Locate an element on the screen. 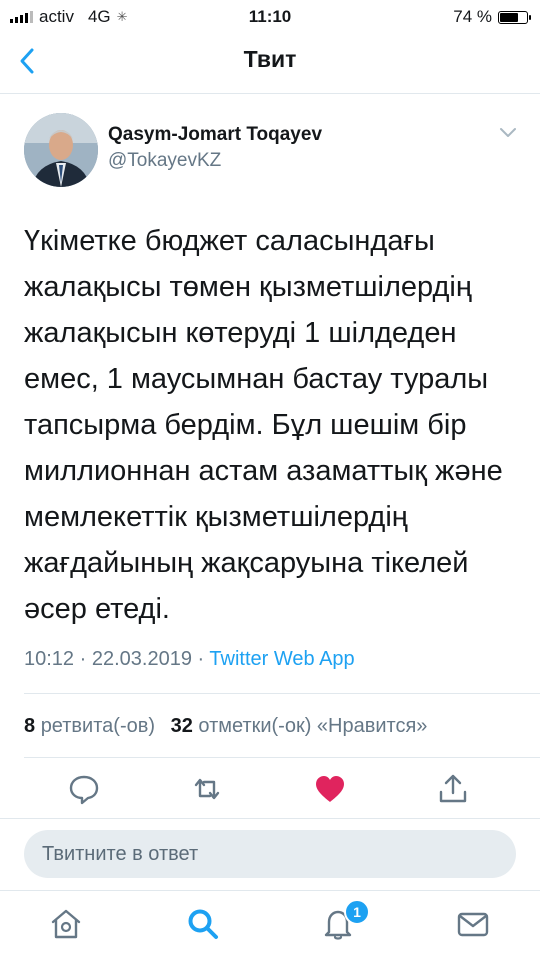  tab-home is located at coordinates (66, 924).